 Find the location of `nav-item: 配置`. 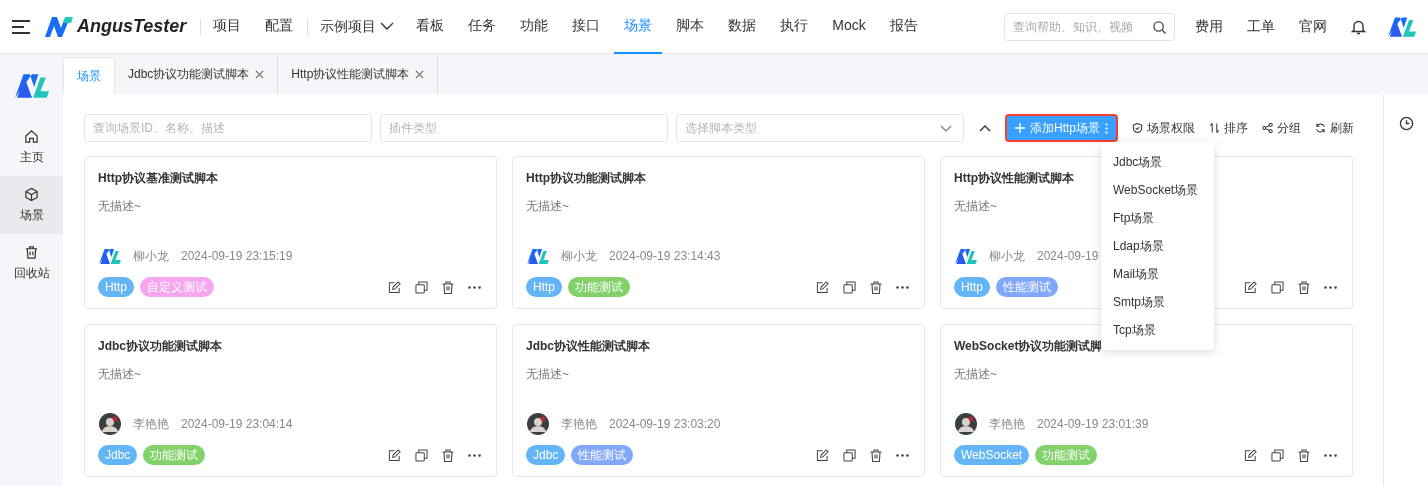

nav-item: 配置 is located at coordinates (279, 27).